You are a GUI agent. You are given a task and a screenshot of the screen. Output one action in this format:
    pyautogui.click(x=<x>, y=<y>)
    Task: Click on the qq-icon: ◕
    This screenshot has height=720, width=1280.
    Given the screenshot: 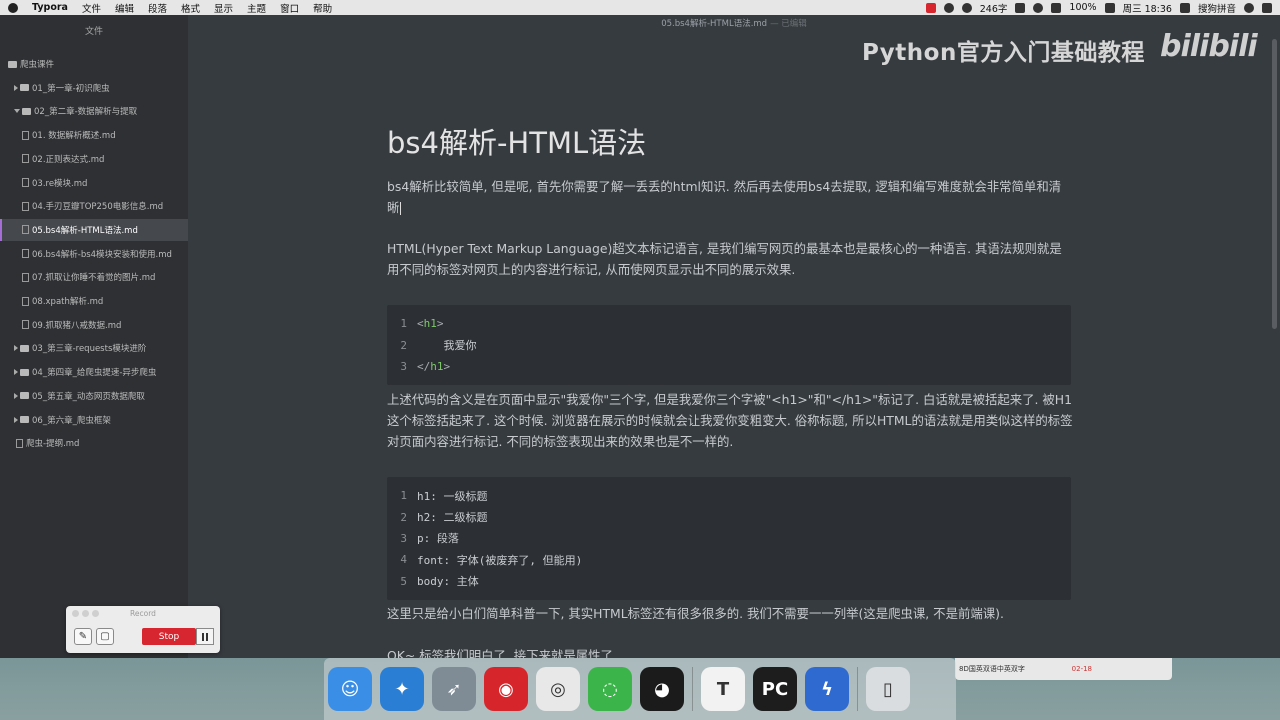 What is the action you would take?
    pyautogui.click(x=662, y=689)
    